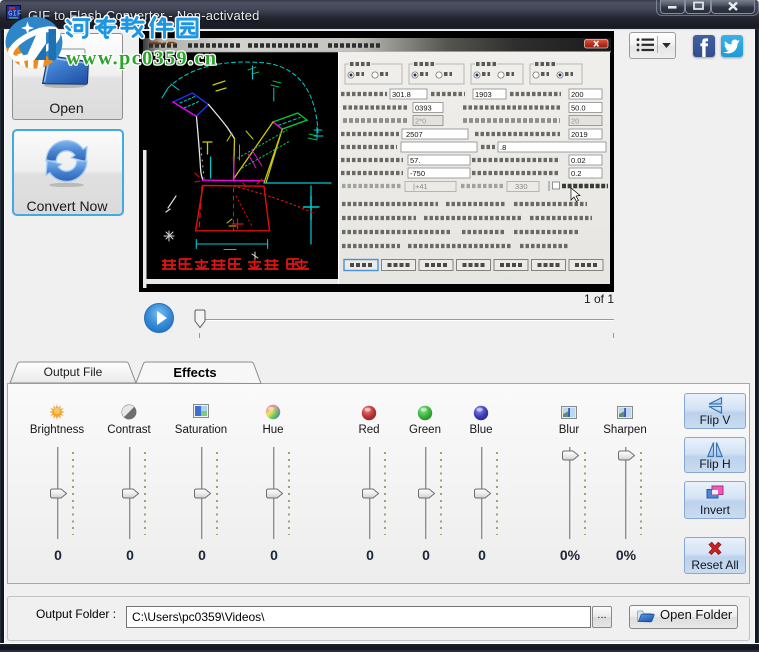 The height and width of the screenshot is (652, 759). What do you see at coordinates (417, 173) in the screenshot?
I see `svg-text: -750` at bounding box center [417, 173].